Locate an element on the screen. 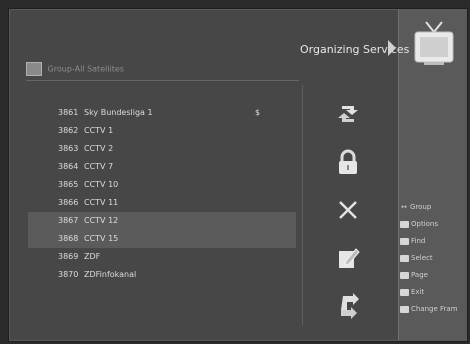  legend-item: Exit is located at coordinates (433, 292).